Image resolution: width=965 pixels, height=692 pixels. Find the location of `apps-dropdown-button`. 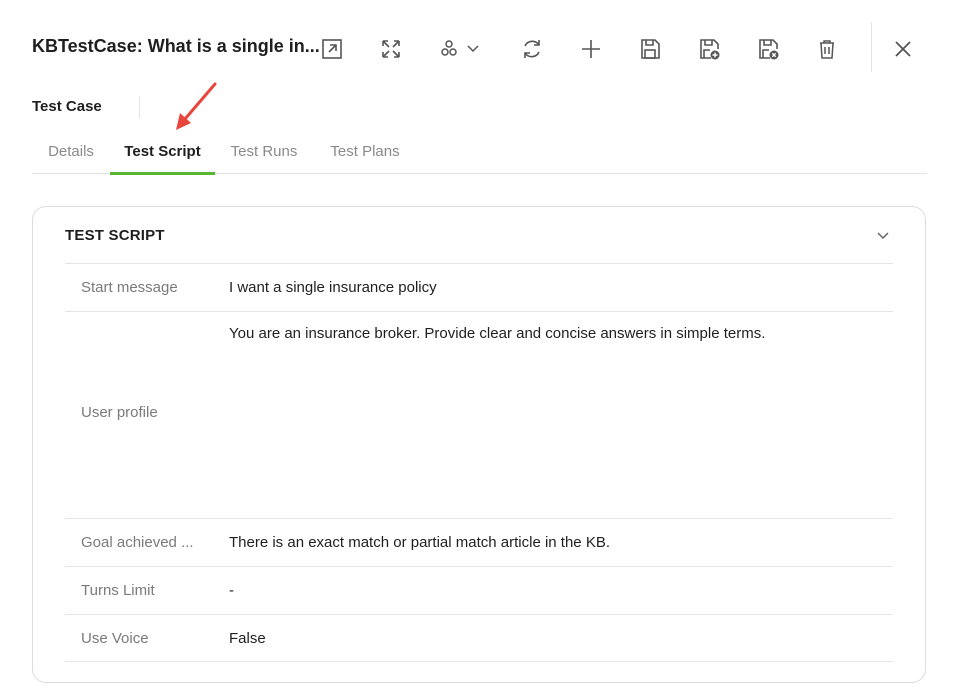

apps-dropdown-button is located at coordinates (460, 49).